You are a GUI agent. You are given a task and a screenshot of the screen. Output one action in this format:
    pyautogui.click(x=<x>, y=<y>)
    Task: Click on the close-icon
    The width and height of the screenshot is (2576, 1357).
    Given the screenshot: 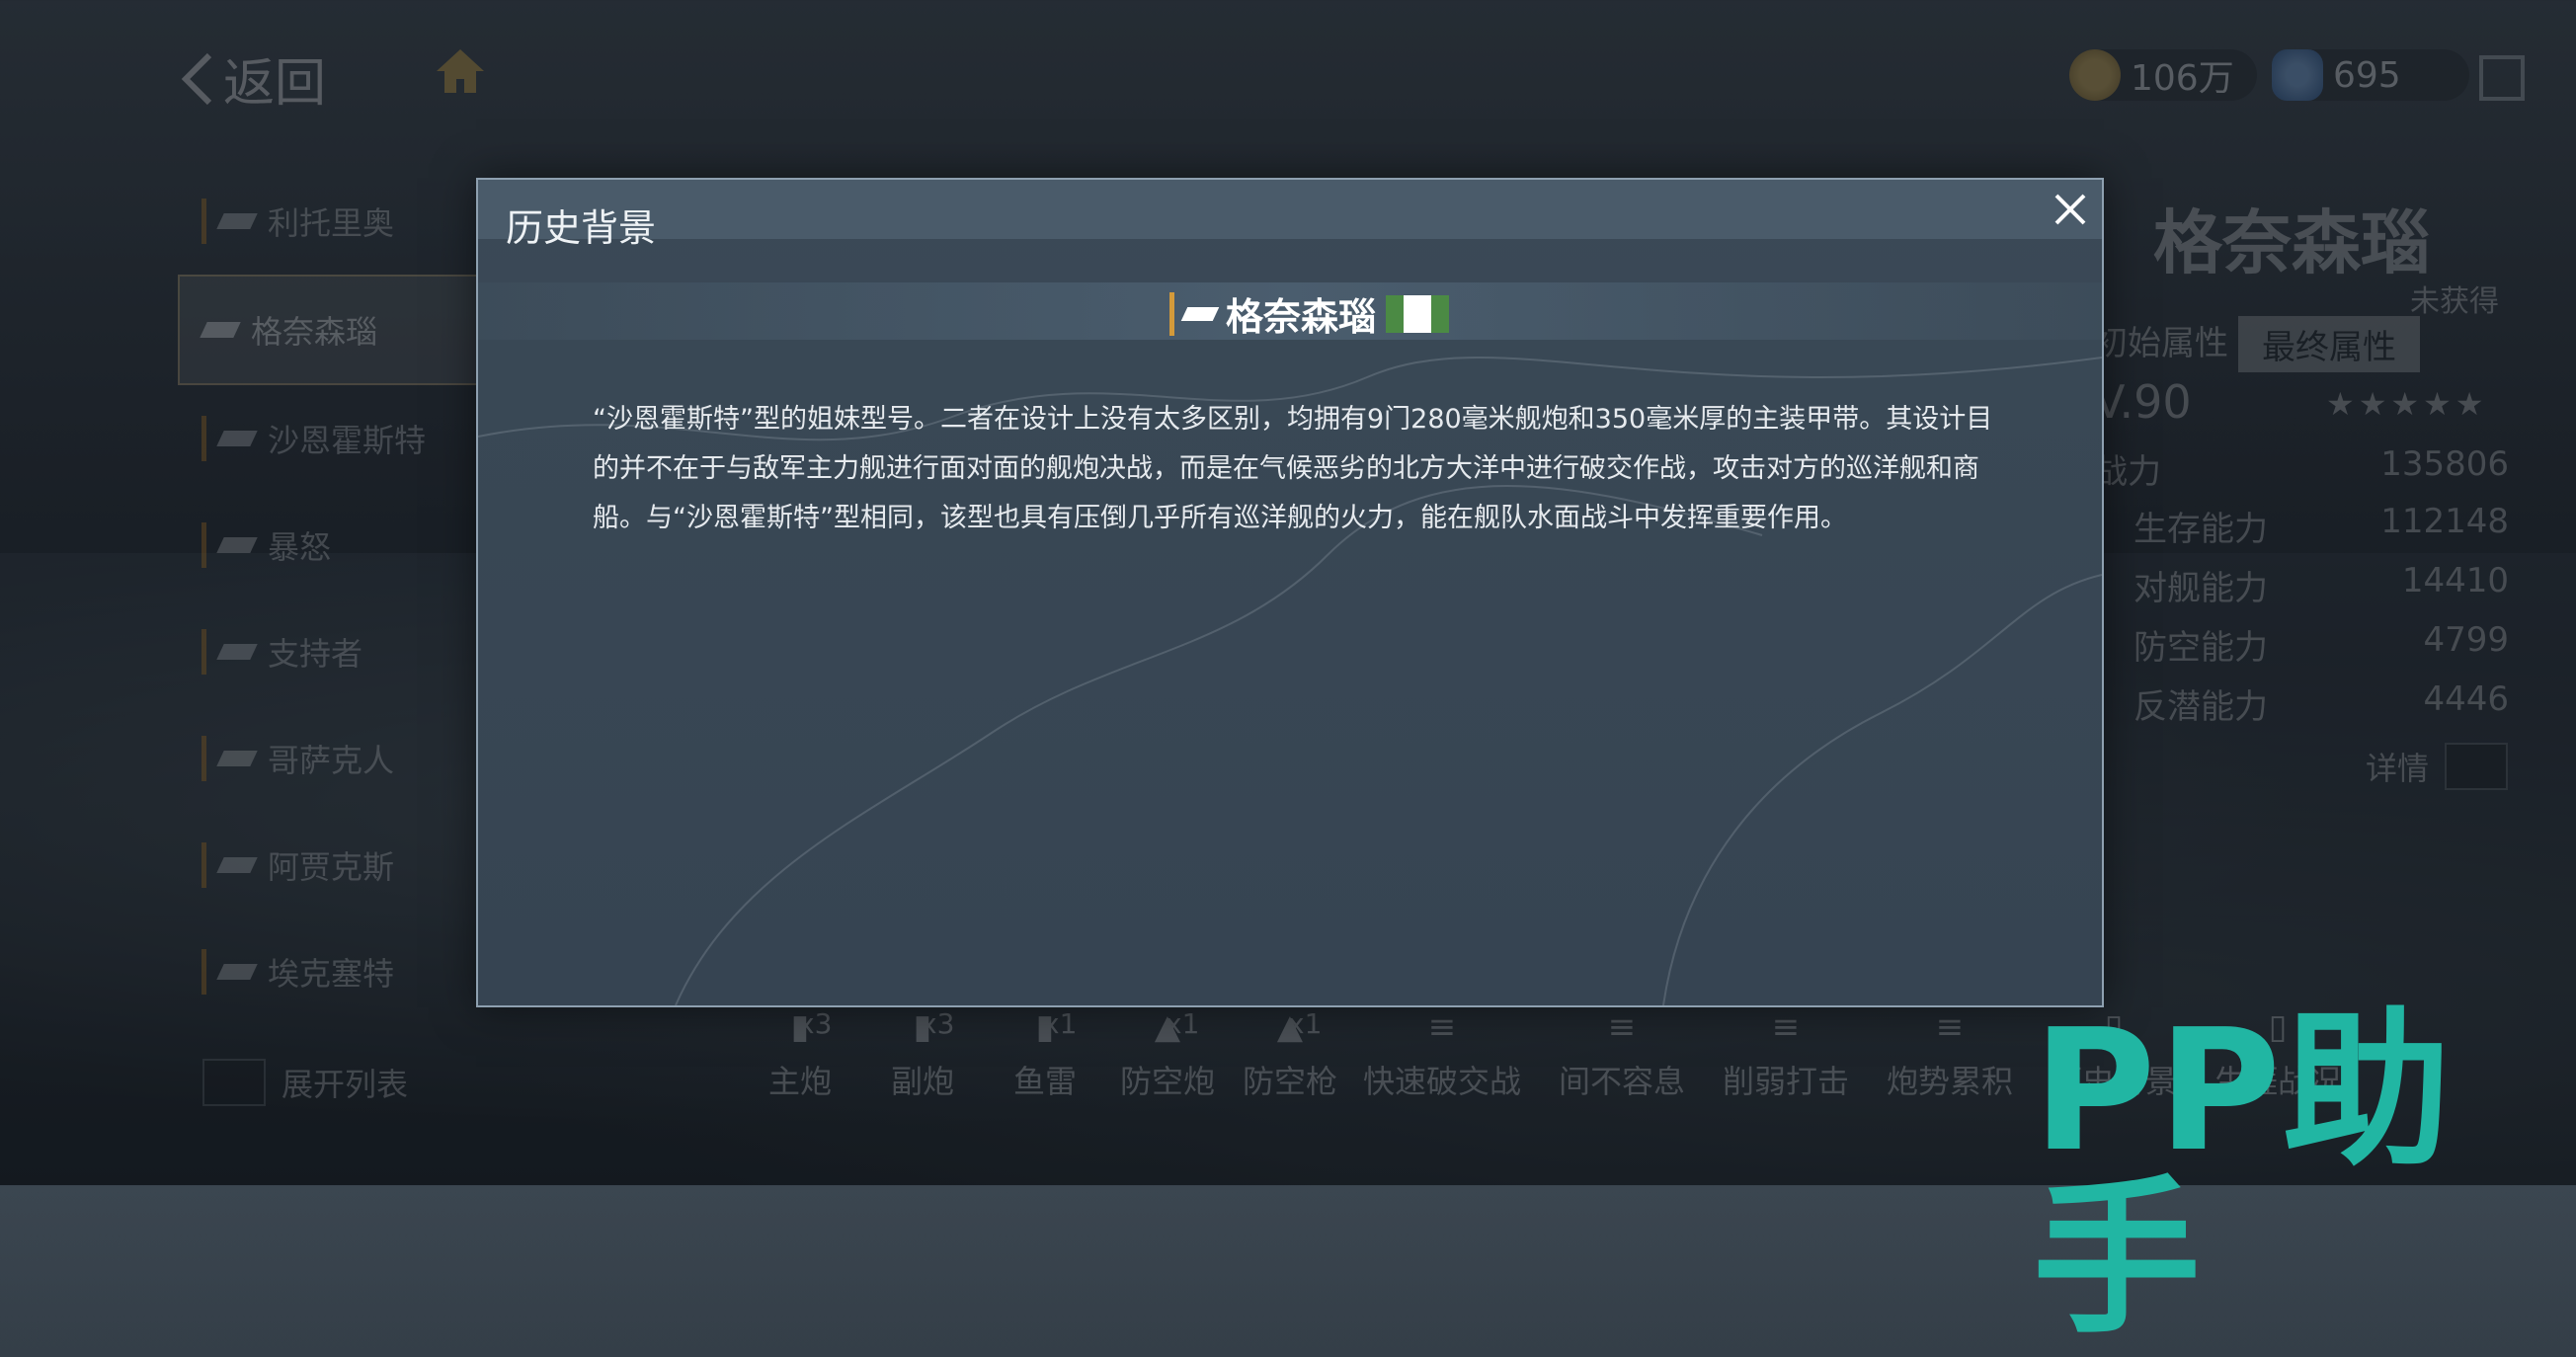 What is the action you would take?
    pyautogui.click(x=2070, y=210)
    